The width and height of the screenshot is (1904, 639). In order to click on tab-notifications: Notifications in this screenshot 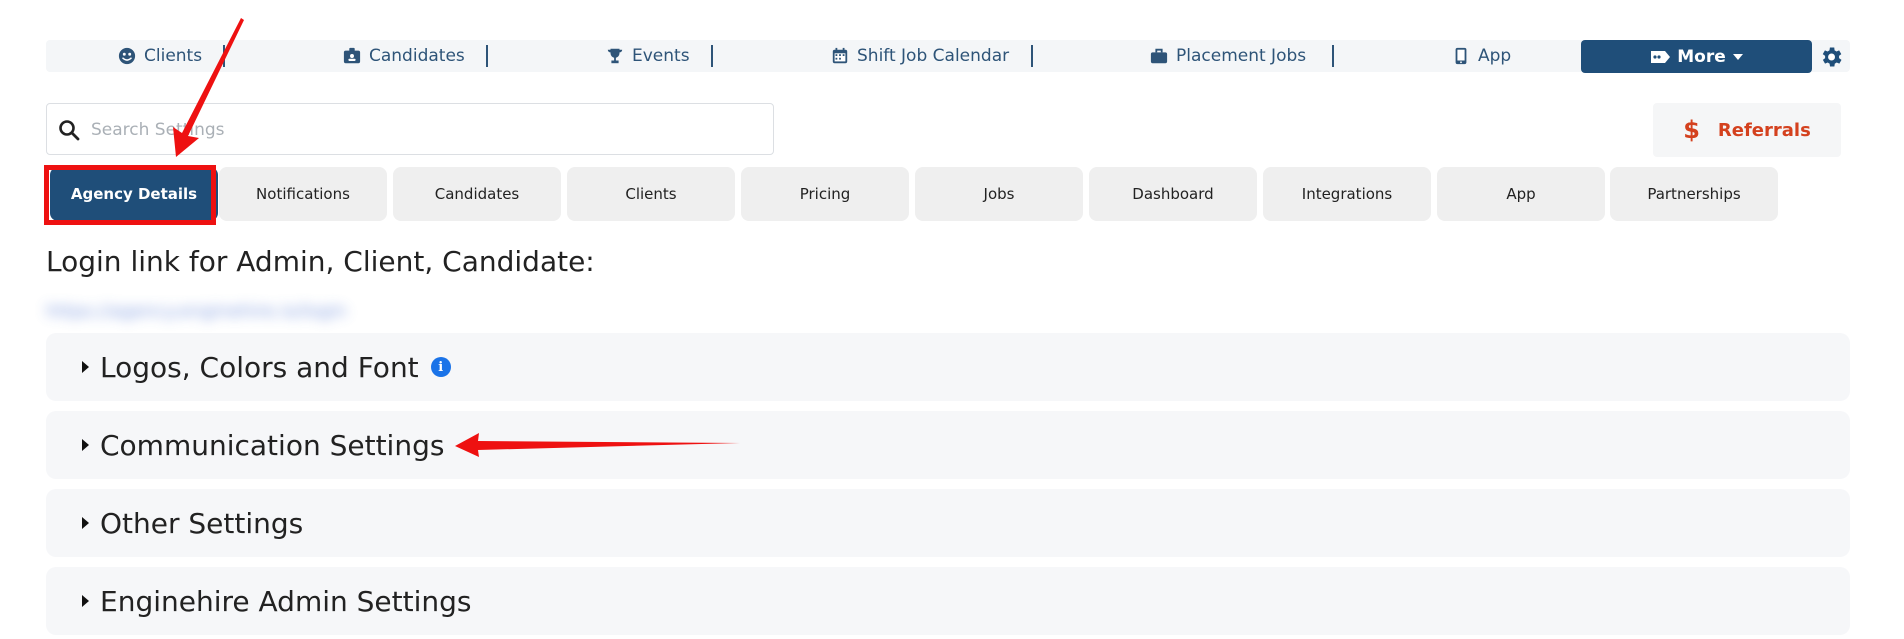, I will do `click(303, 194)`.